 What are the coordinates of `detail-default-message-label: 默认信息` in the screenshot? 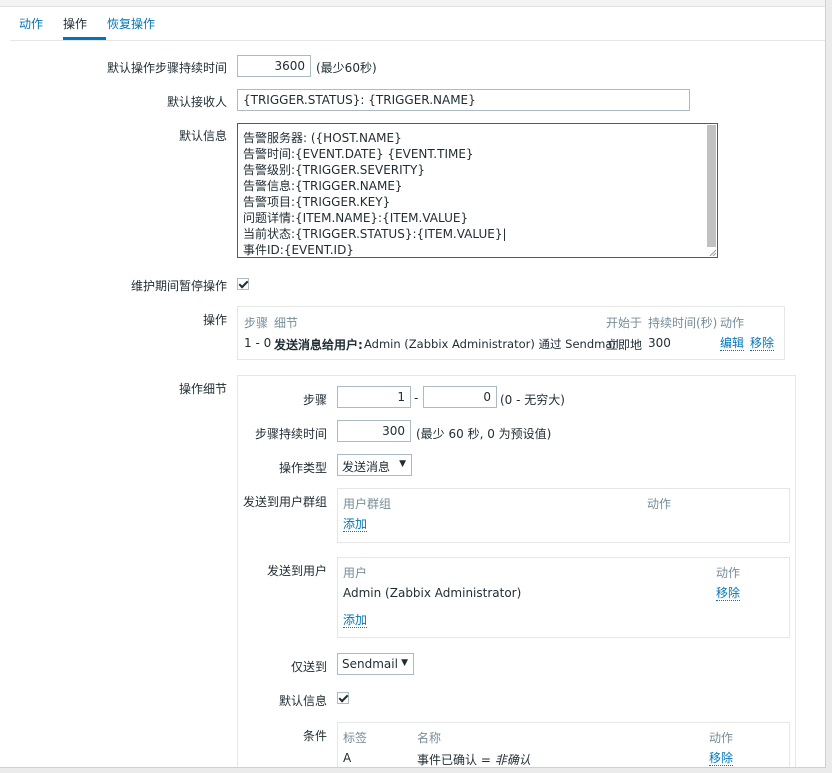 It's located at (302, 701).